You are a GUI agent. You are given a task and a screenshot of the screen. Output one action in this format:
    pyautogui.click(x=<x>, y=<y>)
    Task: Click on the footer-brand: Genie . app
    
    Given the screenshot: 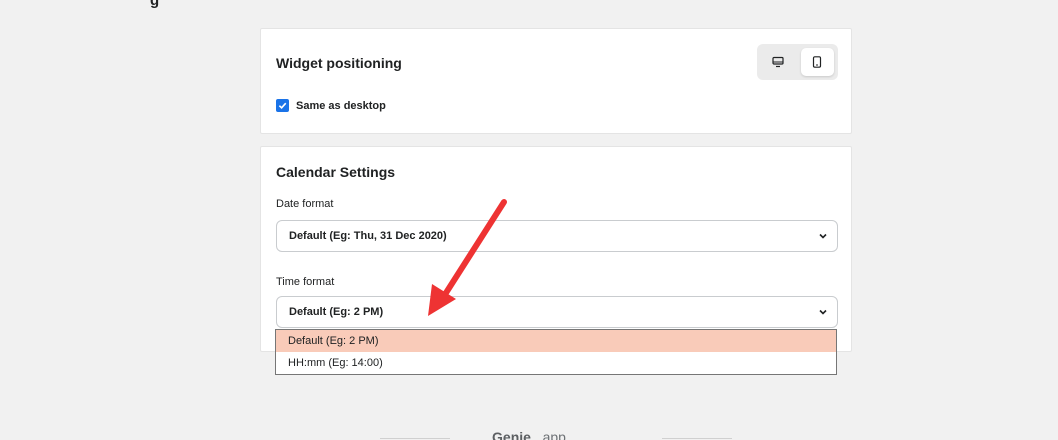 What is the action you would take?
    pyautogui.click(x=529, y=434)
    